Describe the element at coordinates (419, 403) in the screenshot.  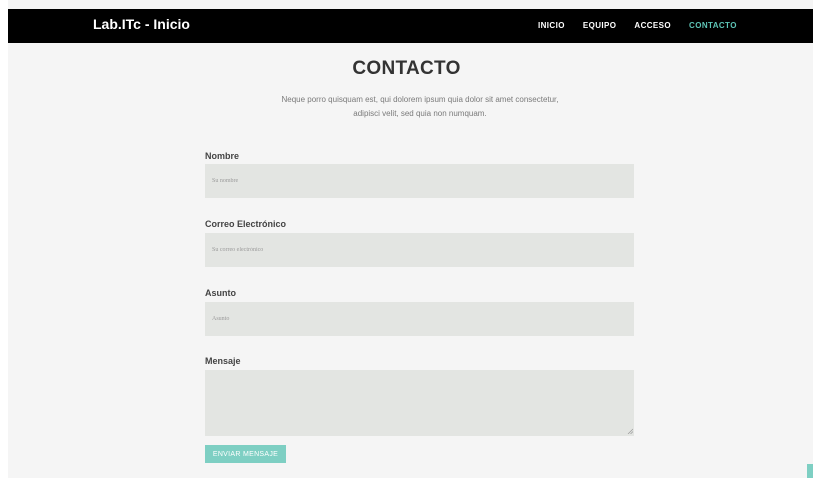
I see `message-textarea` at that location.